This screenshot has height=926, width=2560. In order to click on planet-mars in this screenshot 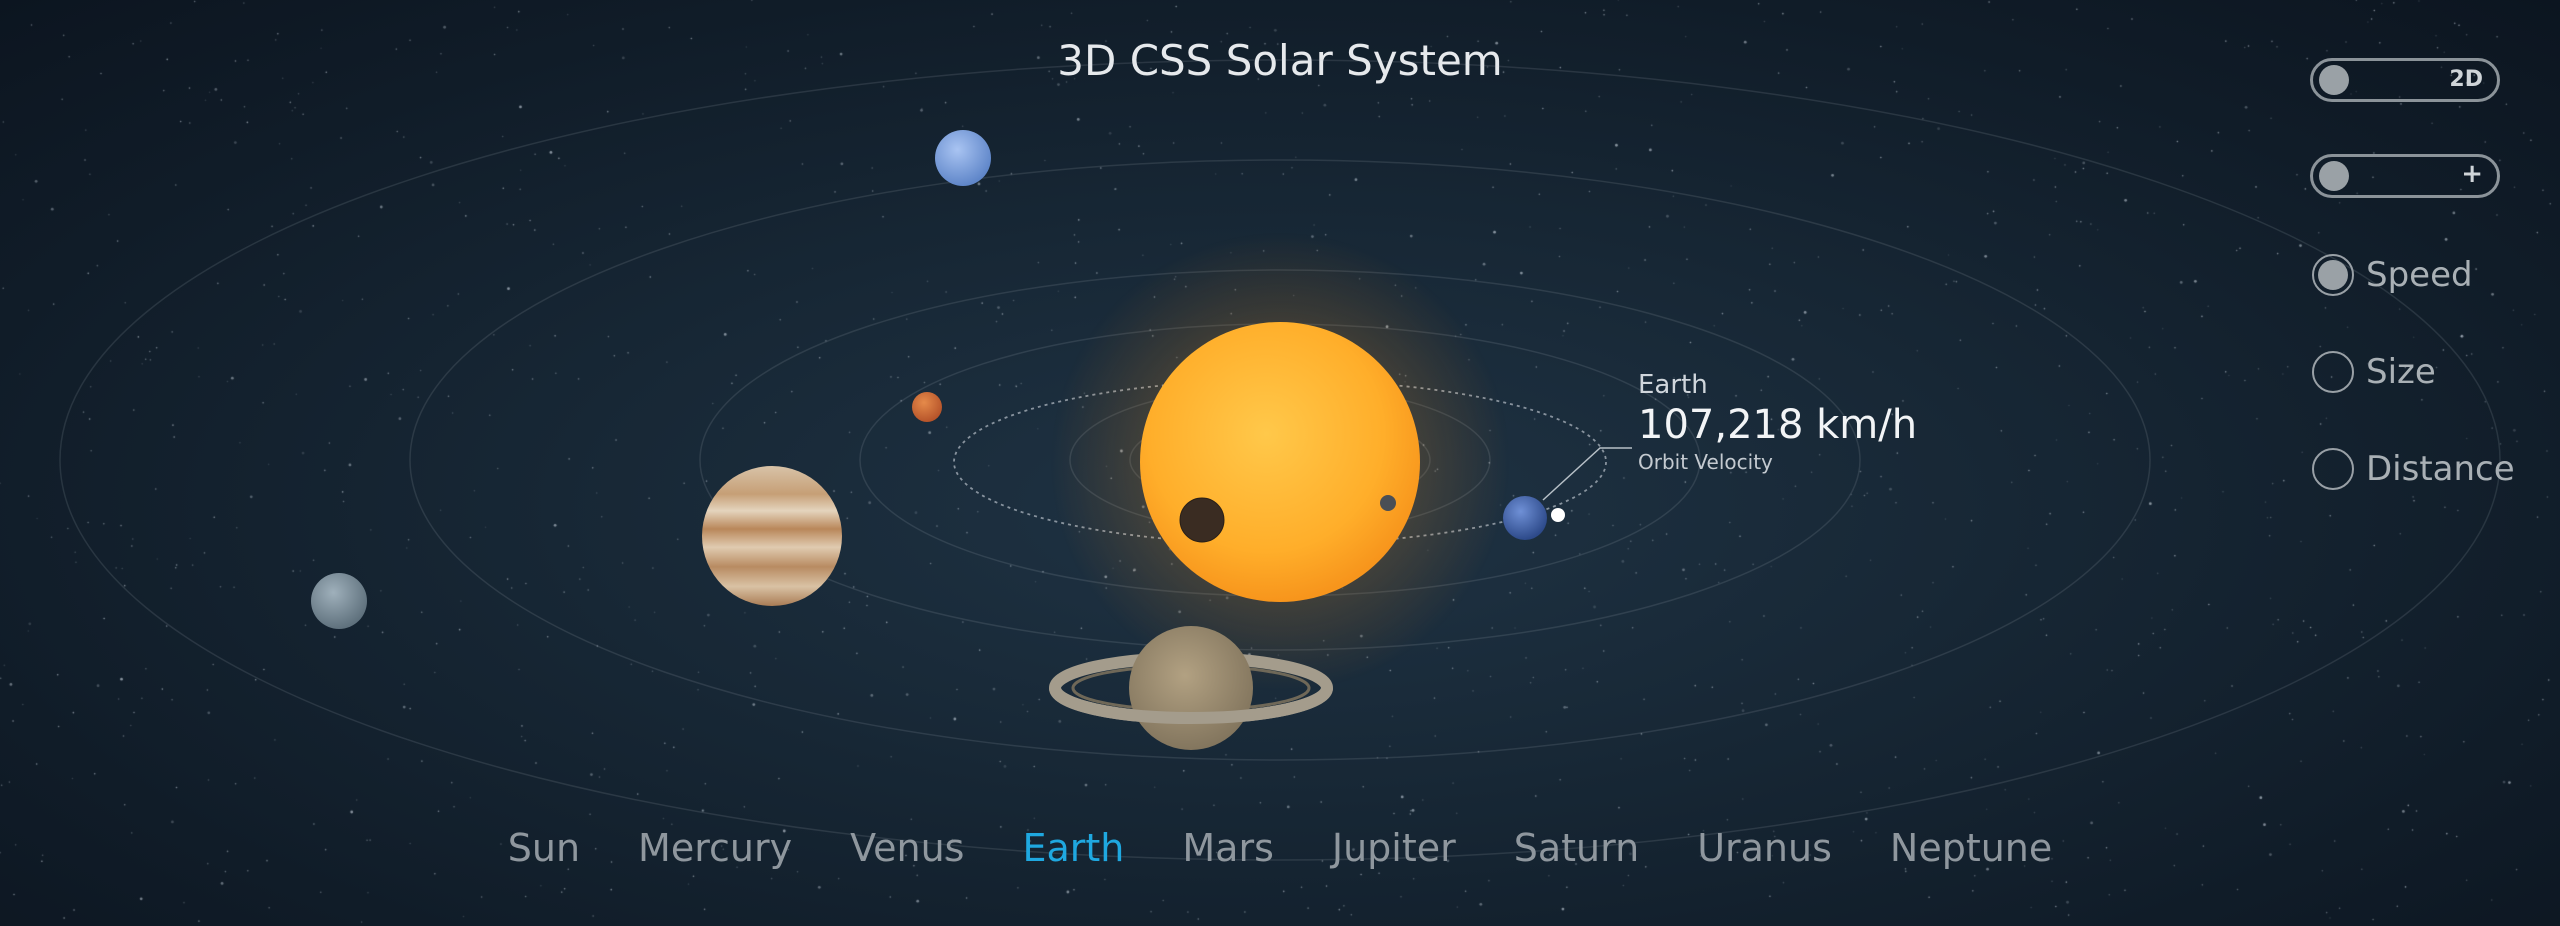, I will do `click(927, 407)`.